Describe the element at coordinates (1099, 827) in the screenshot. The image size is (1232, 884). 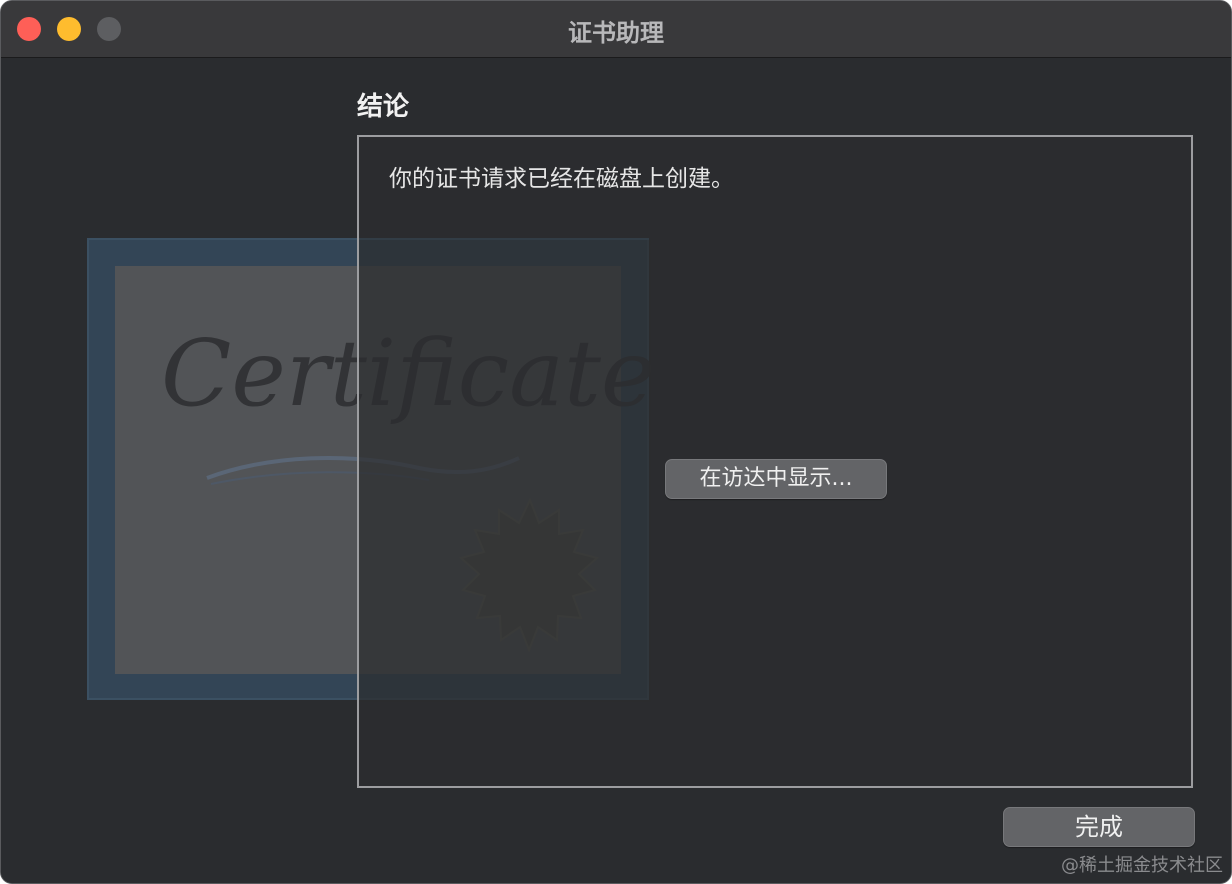
I see `done-button: 完成` at that location.